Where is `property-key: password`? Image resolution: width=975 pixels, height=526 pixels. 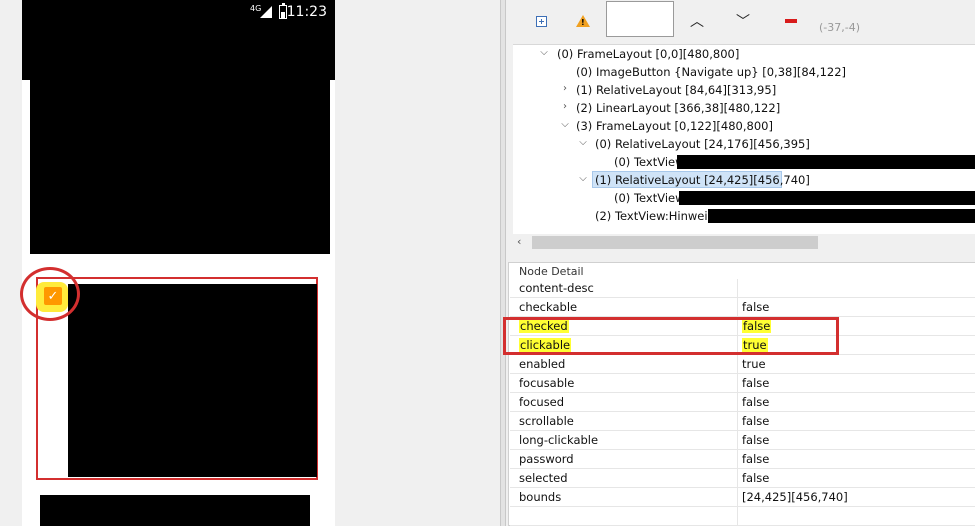
property-key: password is located at coordinates (546, 459).